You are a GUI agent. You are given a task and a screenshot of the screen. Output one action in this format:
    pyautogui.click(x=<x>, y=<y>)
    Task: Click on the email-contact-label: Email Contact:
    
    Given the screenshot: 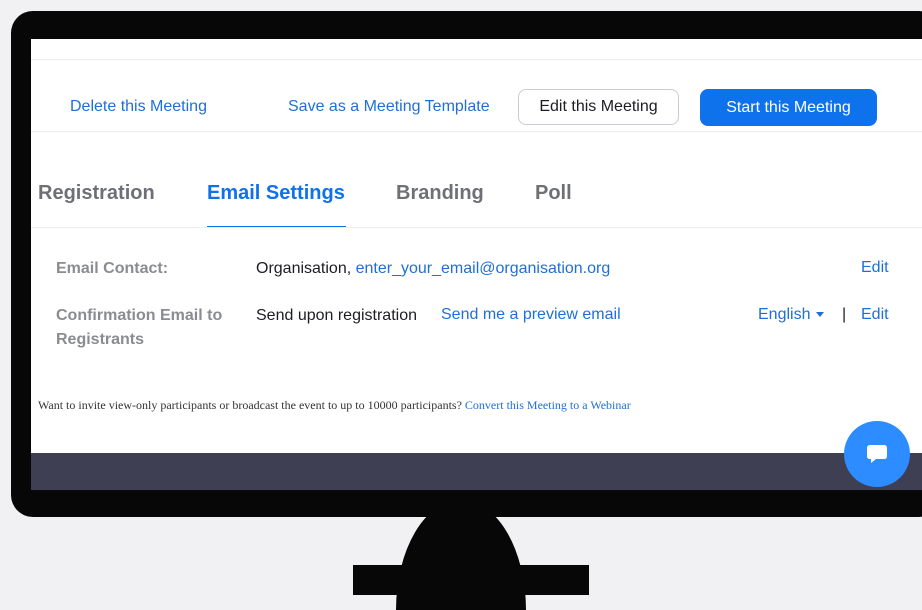 What is the action you would take?
    pyautogui.click(x=112, y=268)
    